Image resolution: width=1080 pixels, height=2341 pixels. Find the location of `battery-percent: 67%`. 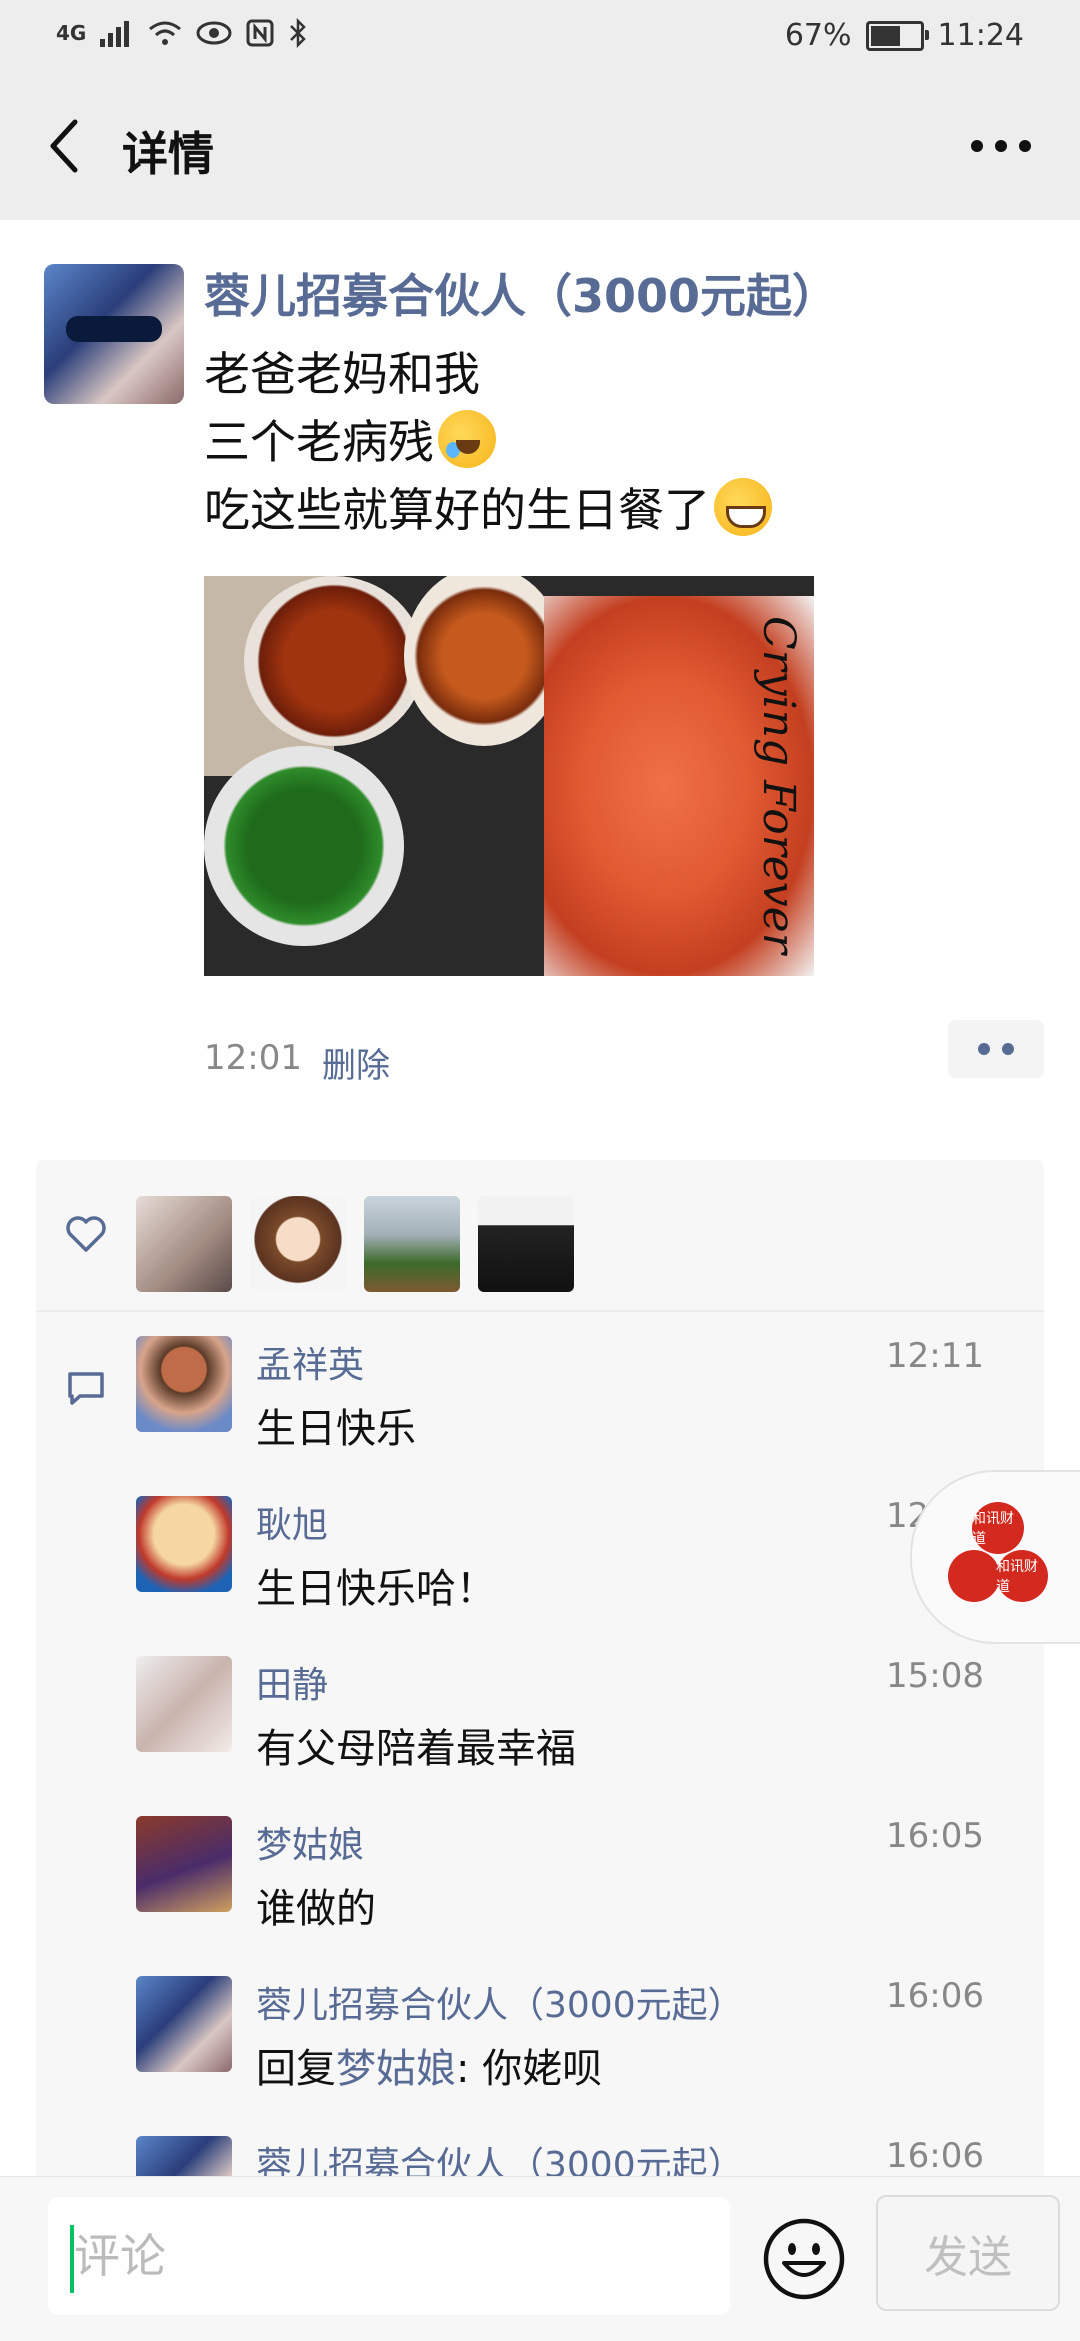

battery-percent: 67% is located at coordinates (818, 35).